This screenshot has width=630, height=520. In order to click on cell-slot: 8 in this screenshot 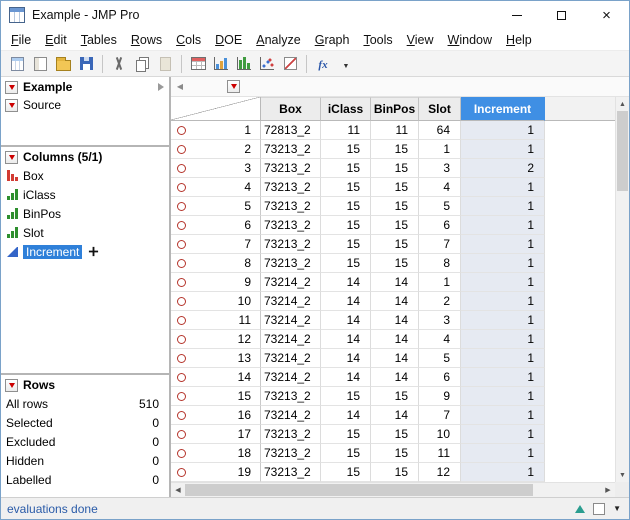, I will do `click(440, 263)`.